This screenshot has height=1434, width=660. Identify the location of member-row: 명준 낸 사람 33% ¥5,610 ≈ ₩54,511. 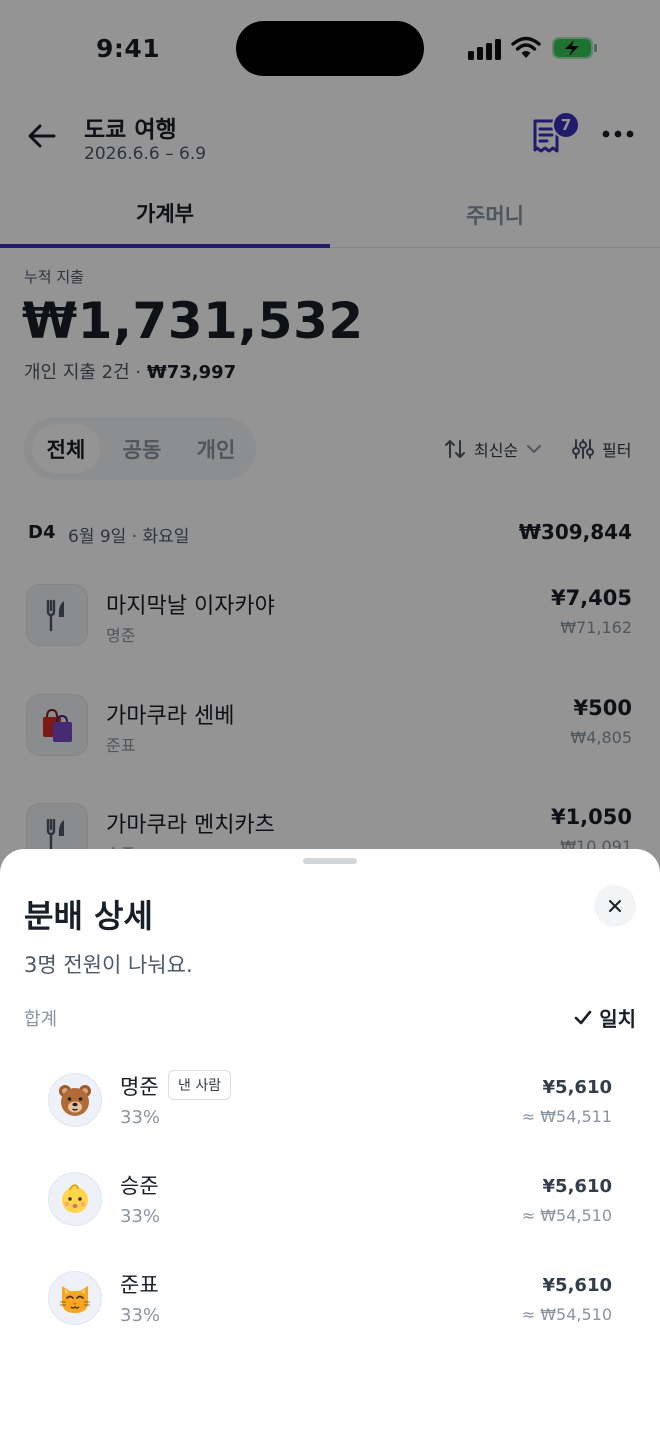
(330, 1106).